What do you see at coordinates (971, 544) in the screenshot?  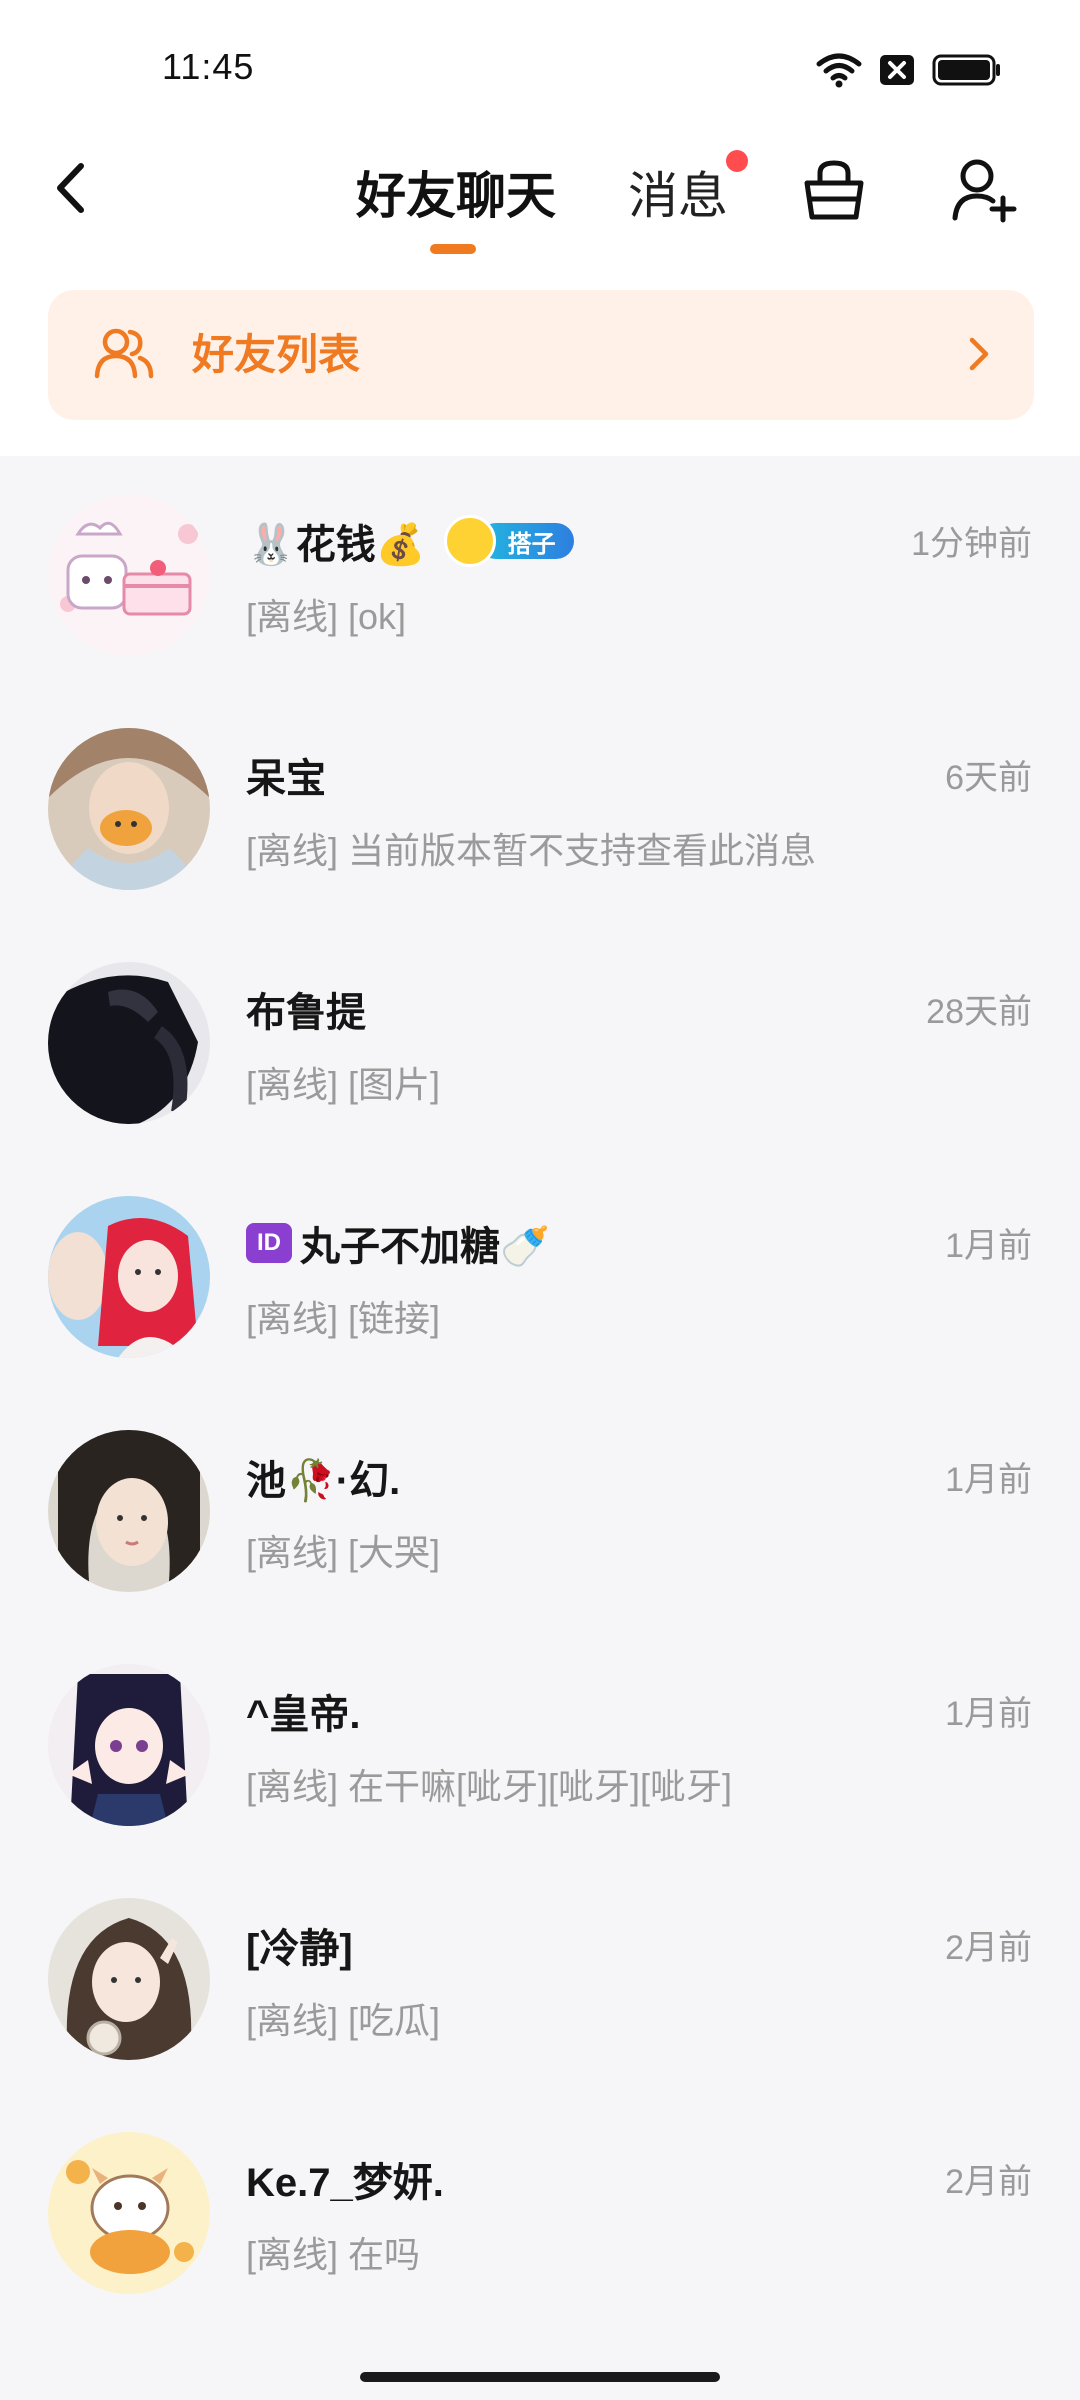 I see `chat-time: 1分钟前` at bounding box center [971, 544].